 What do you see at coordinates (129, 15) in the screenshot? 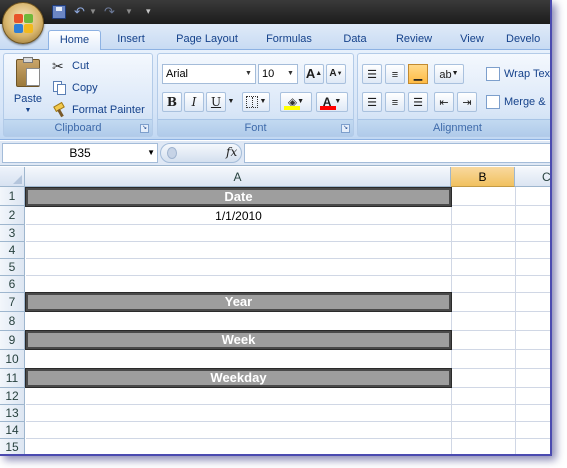
I see `redo-dropdown-icon: ▼` at bounding box center [129, 15].